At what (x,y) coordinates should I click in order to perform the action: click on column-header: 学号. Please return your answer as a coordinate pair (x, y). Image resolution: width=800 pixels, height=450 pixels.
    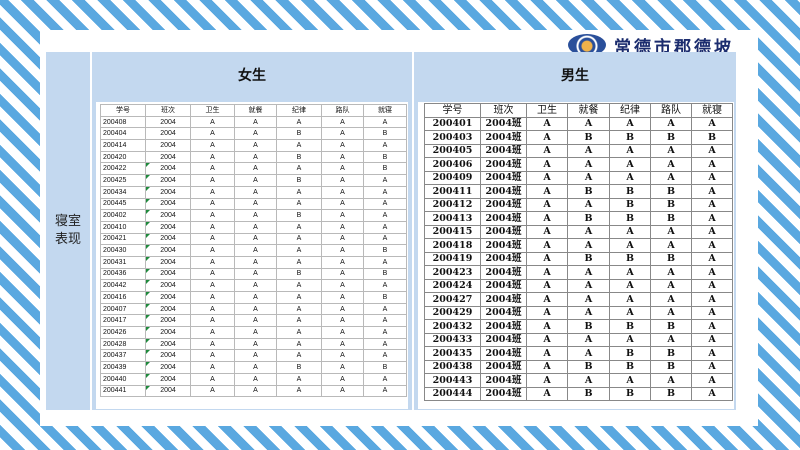
    Looking at the image, I should click on (123, 110).